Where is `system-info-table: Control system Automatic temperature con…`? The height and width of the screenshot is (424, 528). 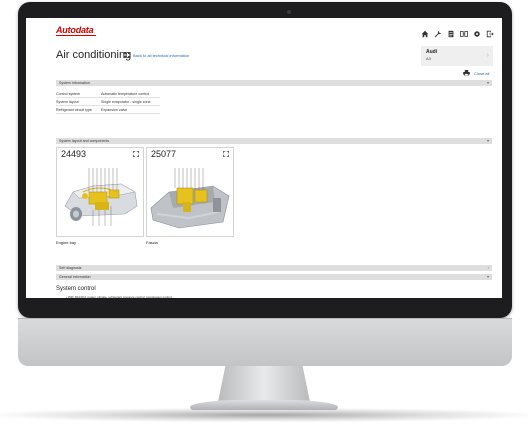
system-info-table: Control system Automatic temperature con… is located at coordinates (108, 102).